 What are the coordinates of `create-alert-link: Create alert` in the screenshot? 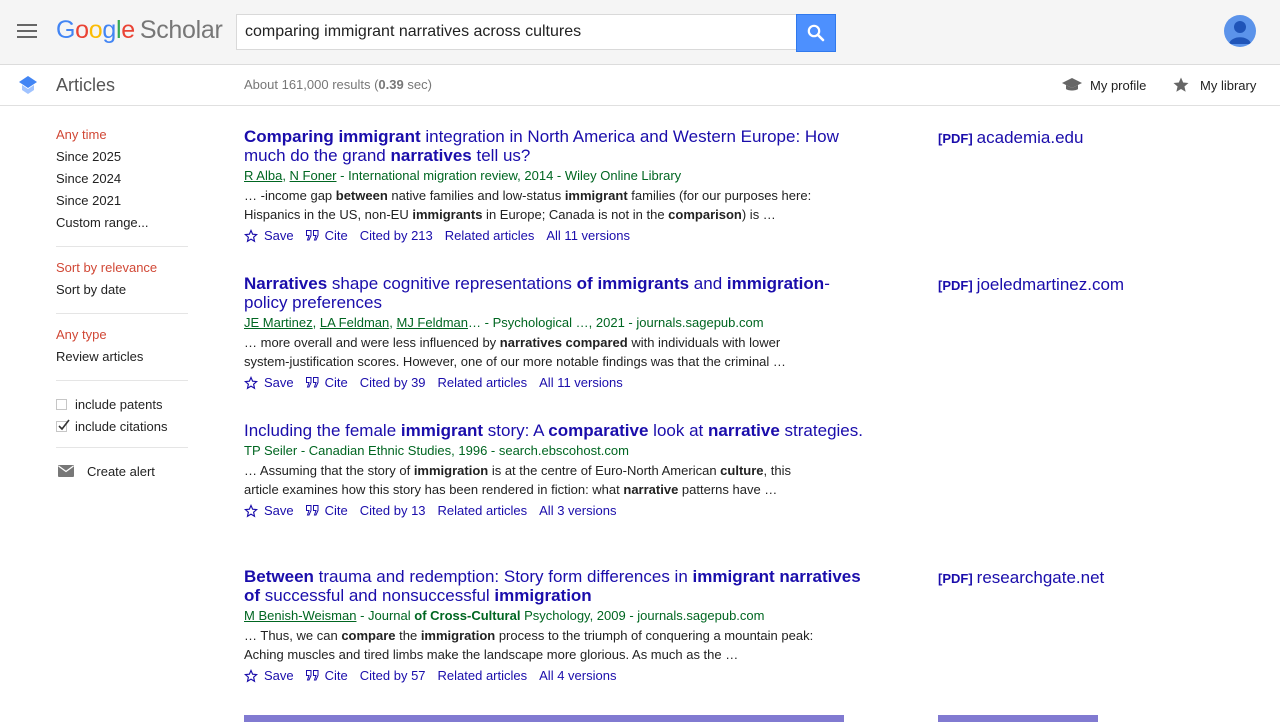 It's located at (122, 471).